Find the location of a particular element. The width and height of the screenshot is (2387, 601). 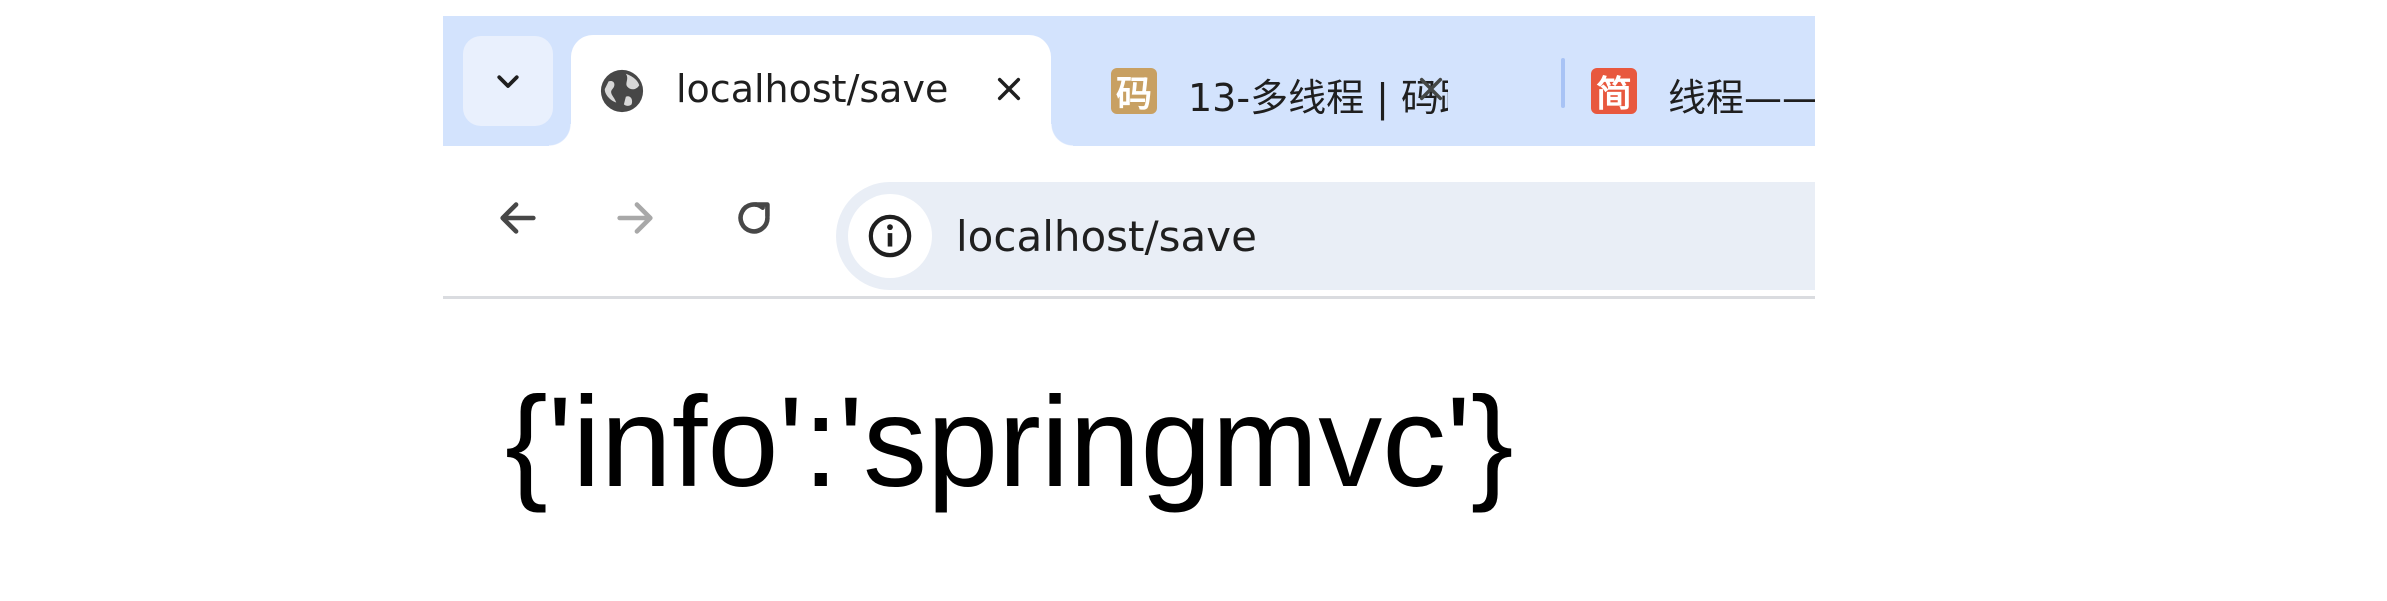

forward-button is located at coordinates (635, 218).